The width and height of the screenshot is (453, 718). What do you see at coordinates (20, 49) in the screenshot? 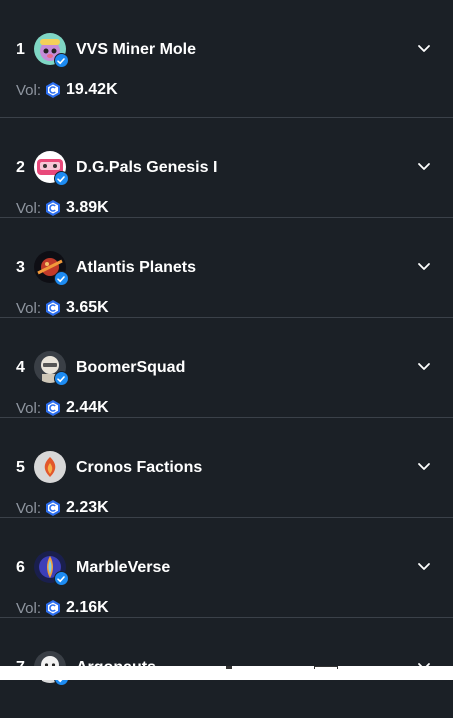
I see `rank-number: 1` at bounding box center [20, 49].